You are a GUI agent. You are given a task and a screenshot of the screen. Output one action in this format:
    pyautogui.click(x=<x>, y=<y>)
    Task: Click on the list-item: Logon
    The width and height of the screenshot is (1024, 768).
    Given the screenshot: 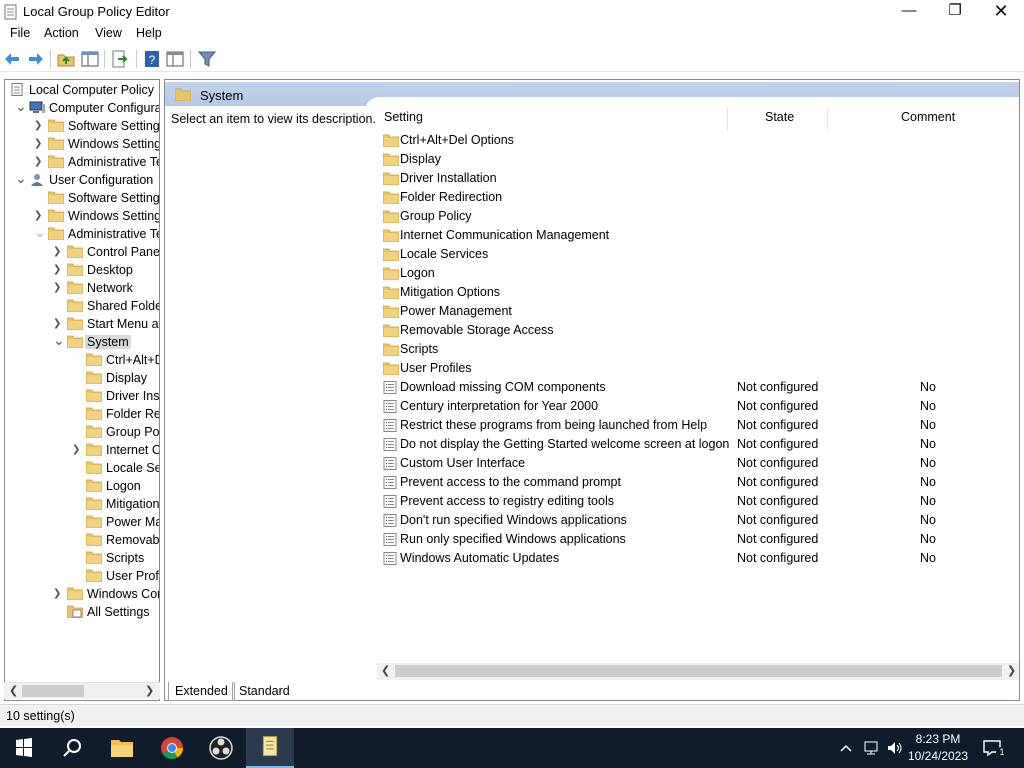 What is the action you would take?
    pyautogui.click(x=700, y=273)
    